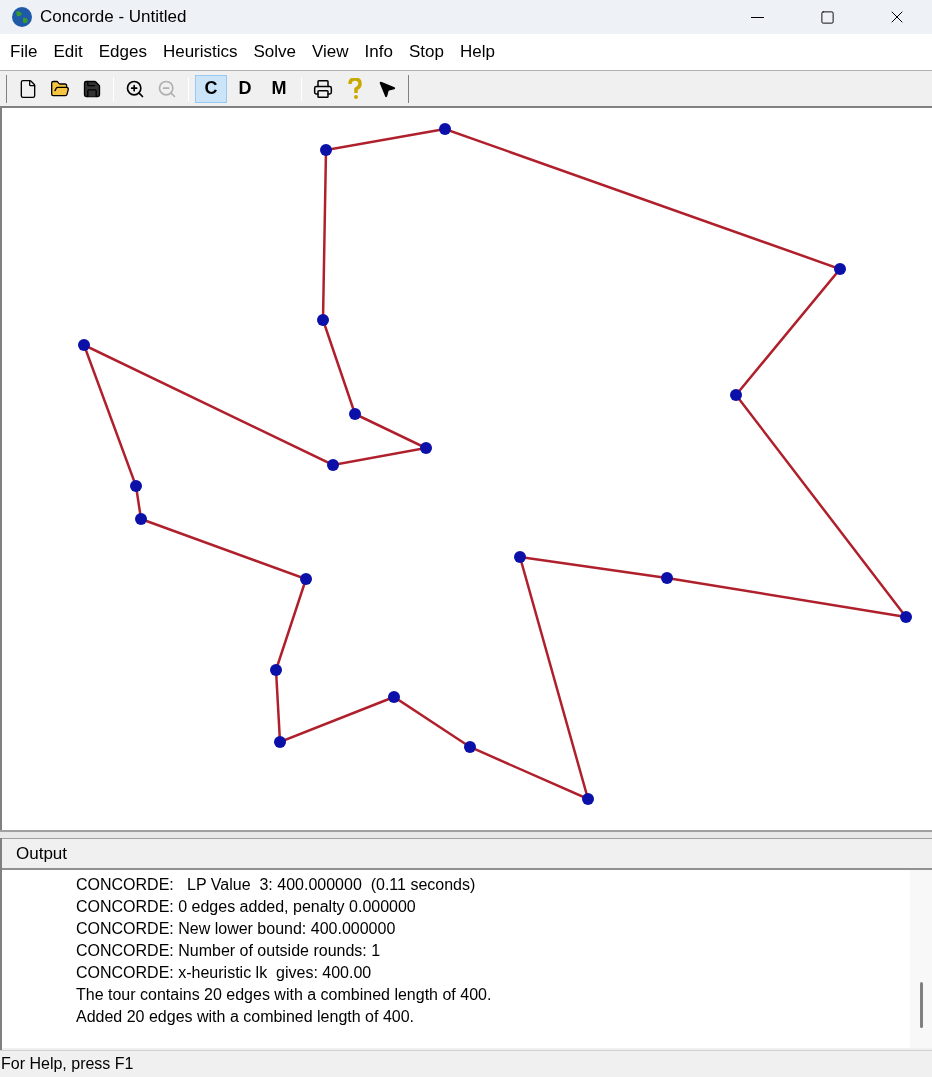 This screenshot has height=1077, width=932. What do you see at coordinates (24, 52) in the screenshot?
I see `menu-item: File` at bounding box center [24, 52].